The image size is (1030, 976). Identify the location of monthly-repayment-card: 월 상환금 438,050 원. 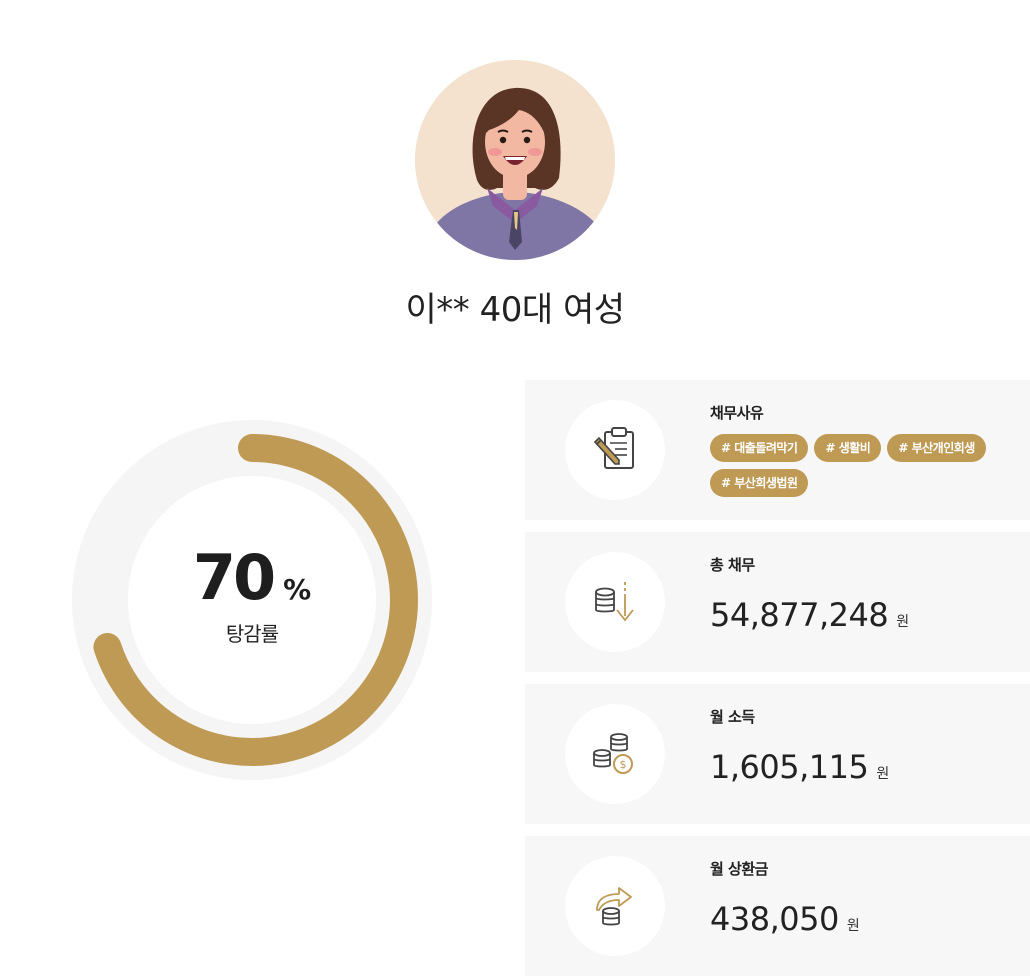
(777, 906).